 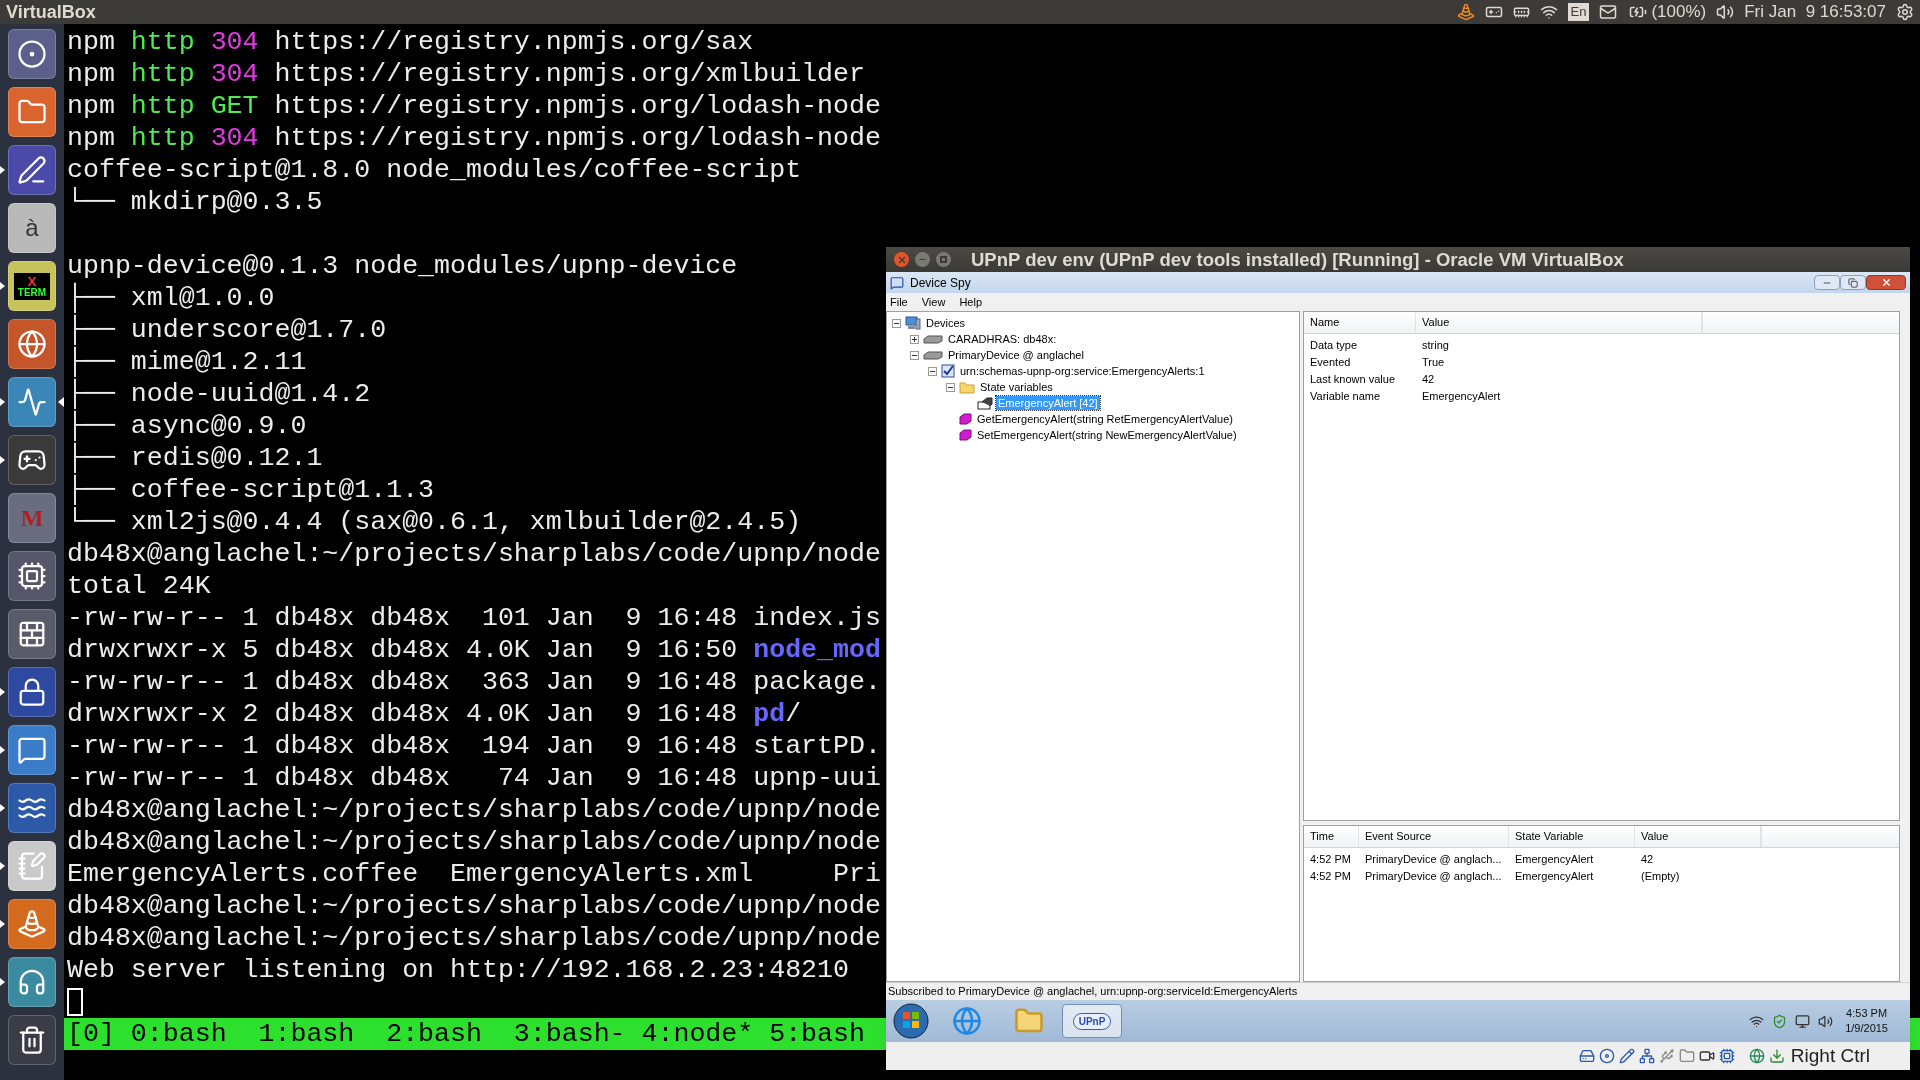 What do you see at coordinates (985, 403) in the screenshot?
I see `variable-icon` at bounding box center [985, 403].